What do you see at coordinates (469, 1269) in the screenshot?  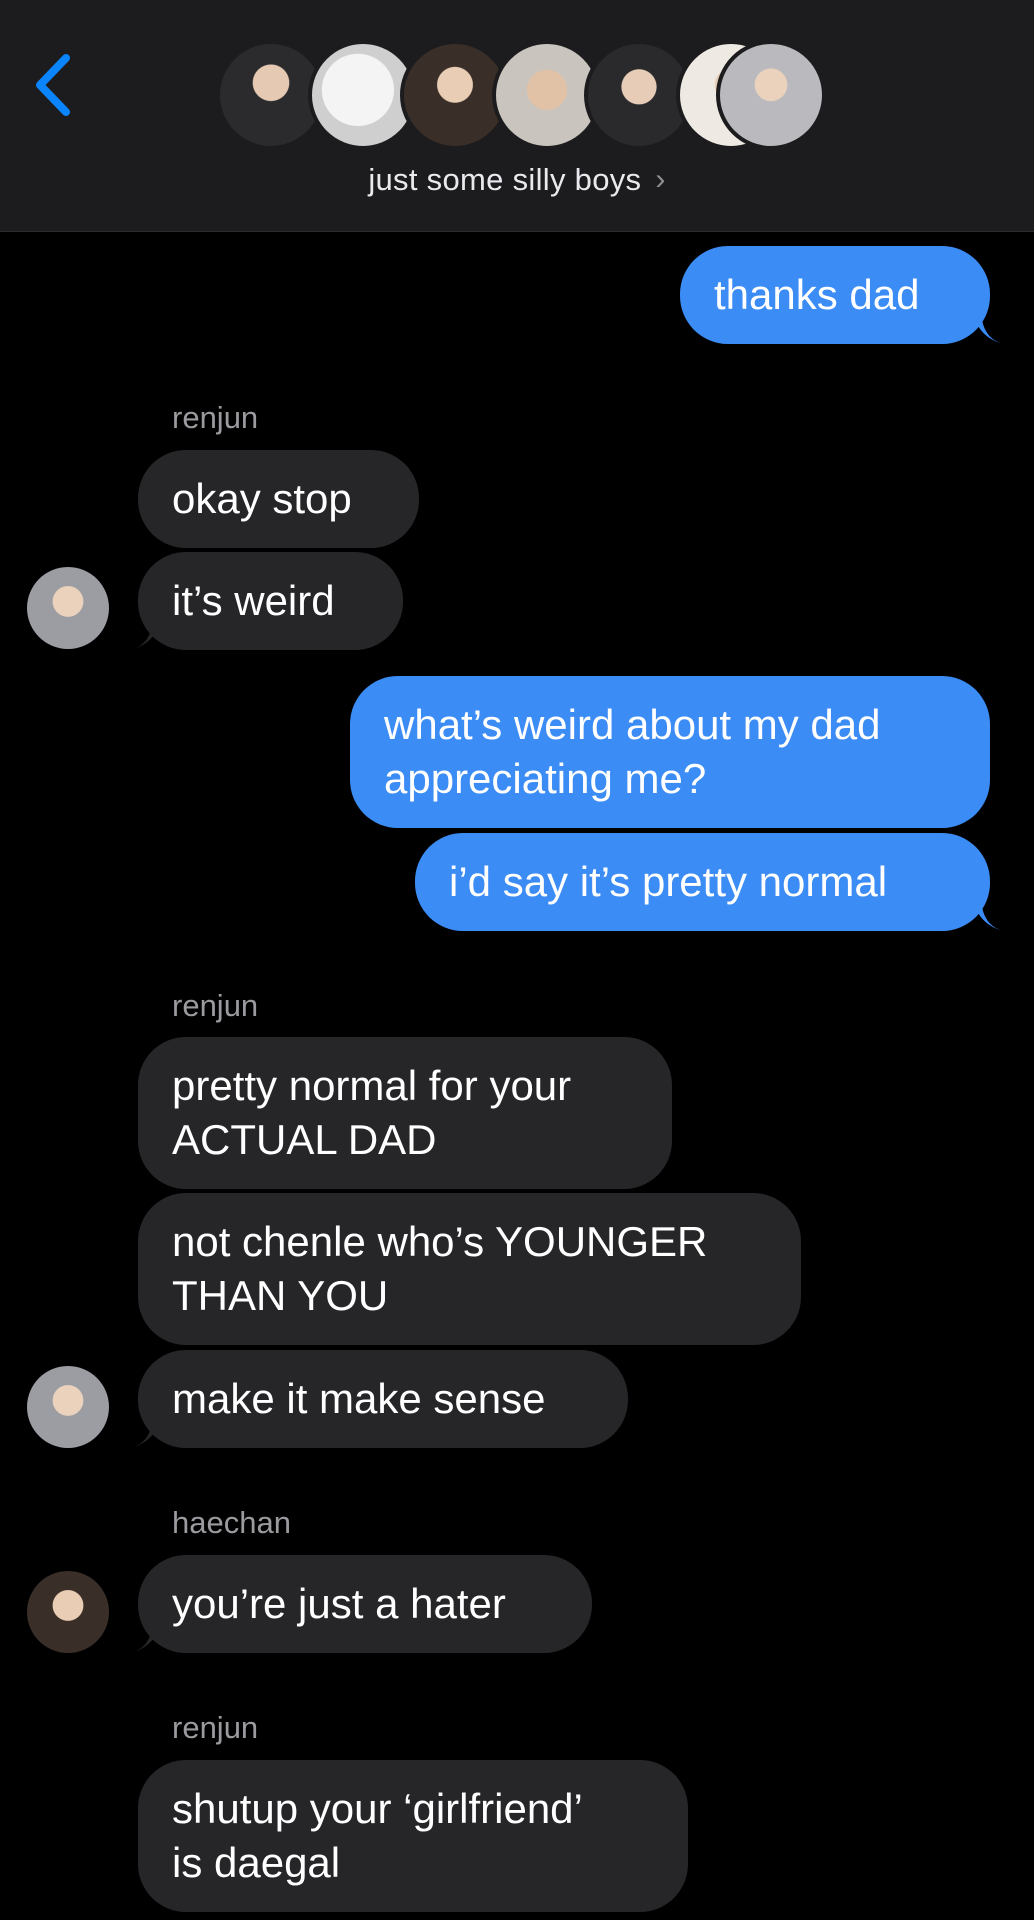 I see `incoming-message: not chenle who’s YOUNGER THAN YOU` at bounding box center [469, 1269].